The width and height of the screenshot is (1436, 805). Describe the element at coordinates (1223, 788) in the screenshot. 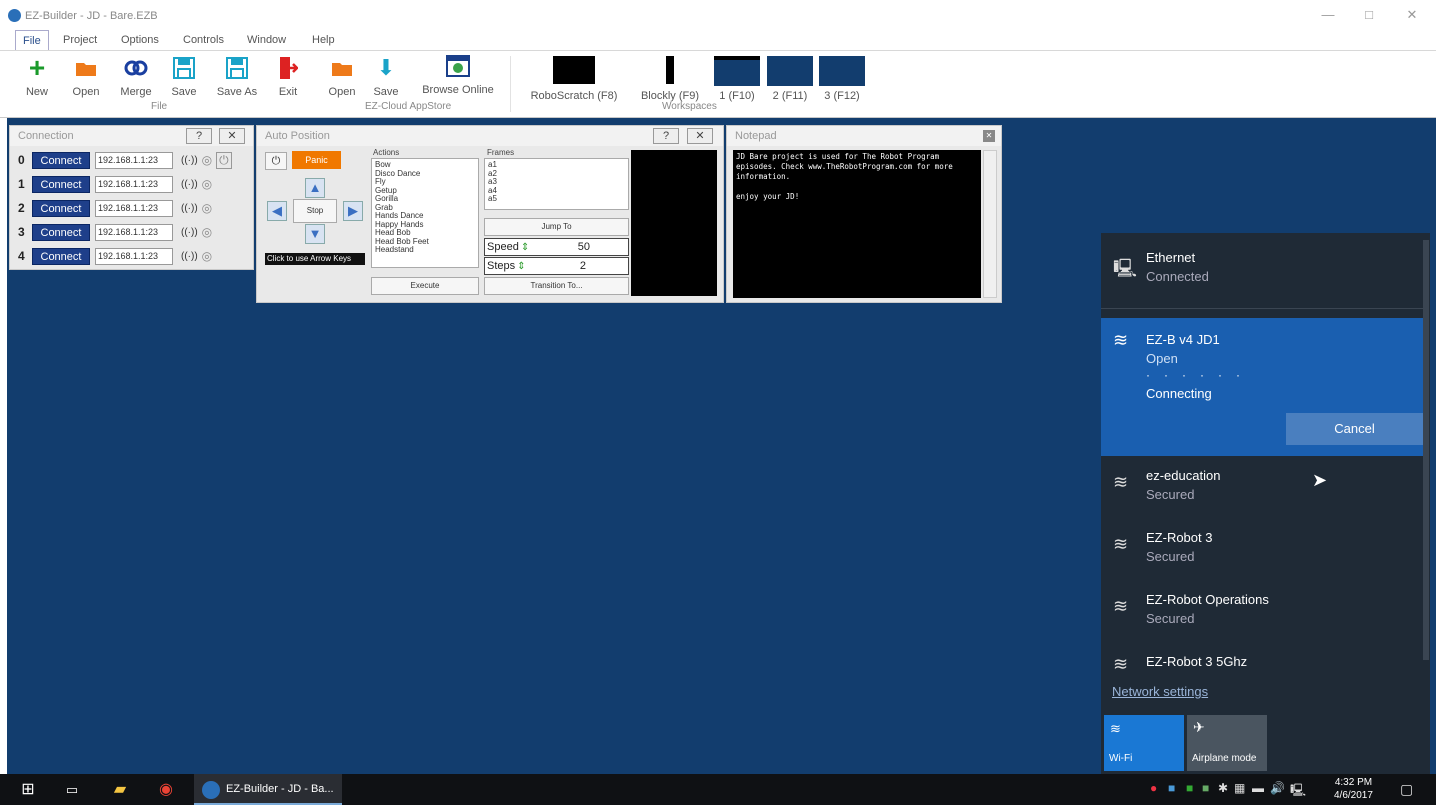

I see `bluetooth-icon: ✱` at that location.